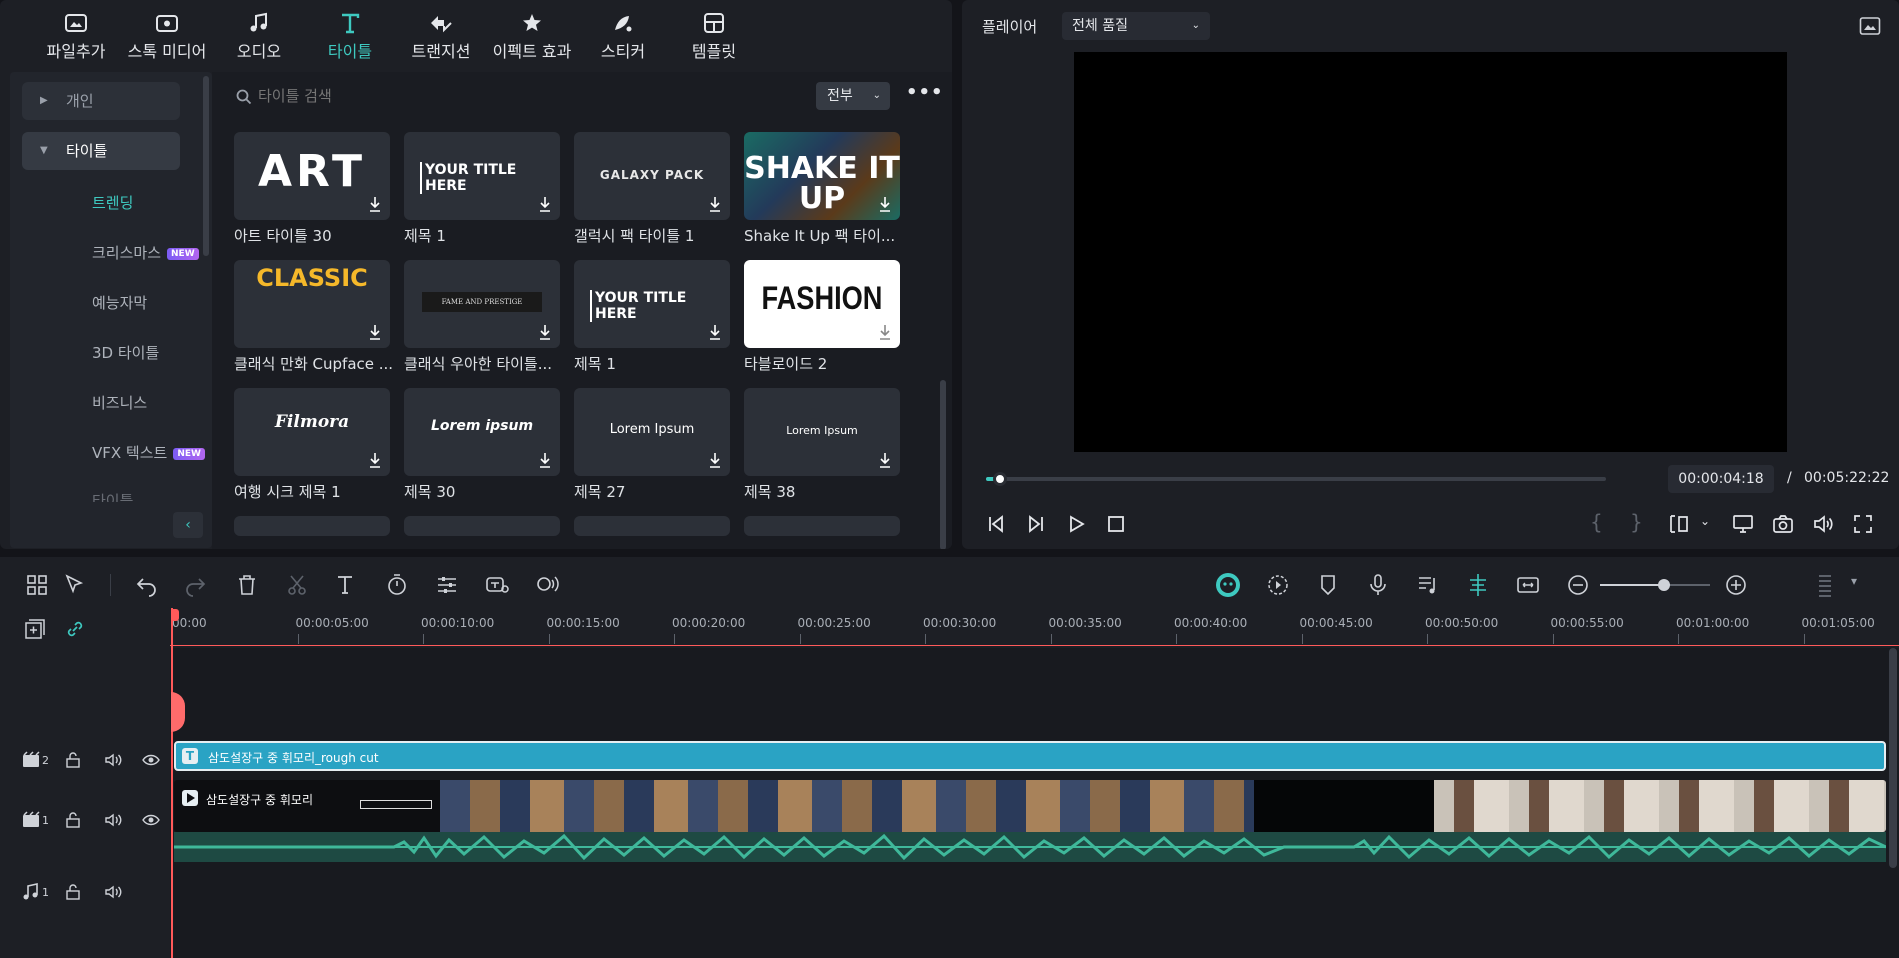 The height and width of the screenshot is (958, 1899). What do you see at coordinates (148, 452) in the screenshot?
I see `sidebar-sub-vfx: VFX 텍스트 NEW` at bounding box center [148, 452].